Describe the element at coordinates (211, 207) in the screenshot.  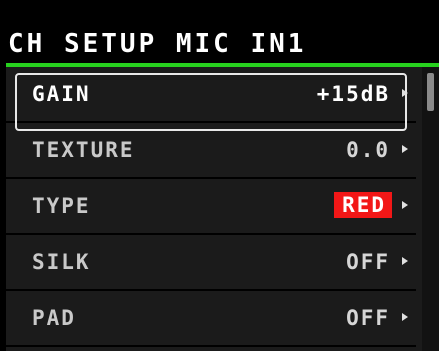
I see `menu-item-type: TYPE RED` at that location.